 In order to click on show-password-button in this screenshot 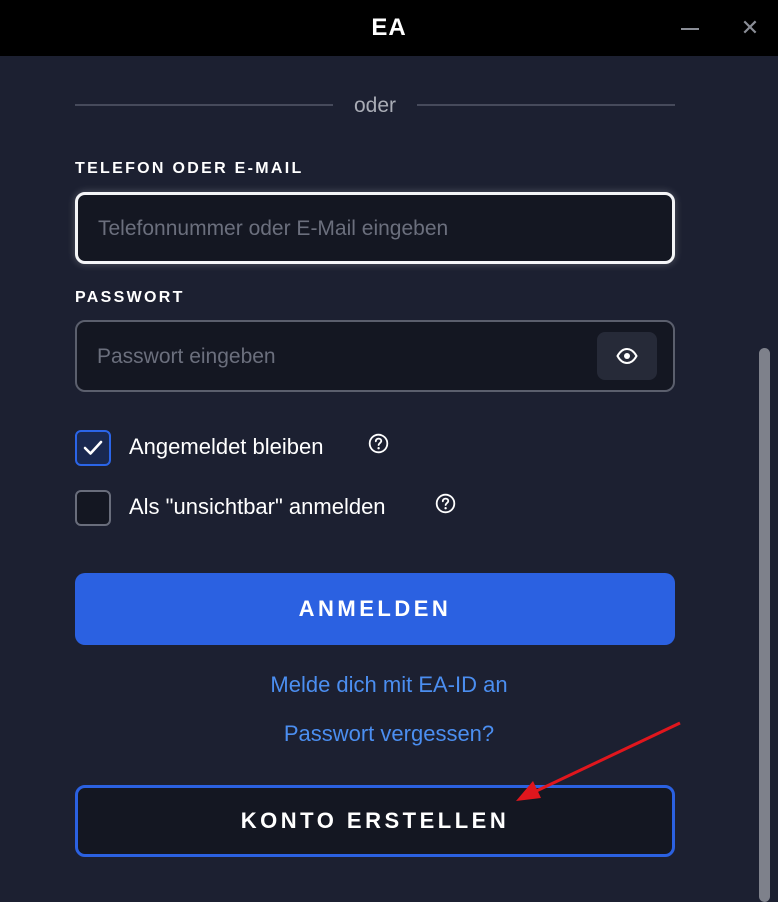, I will do `click(627, 356)`.